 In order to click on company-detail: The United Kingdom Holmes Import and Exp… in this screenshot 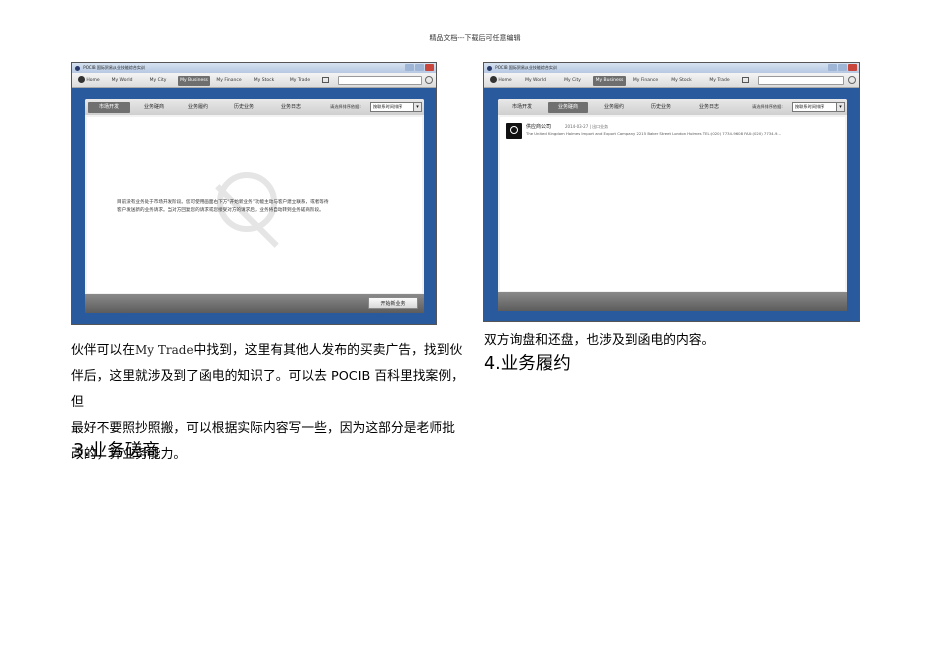, I will do `click(653, 133)`.